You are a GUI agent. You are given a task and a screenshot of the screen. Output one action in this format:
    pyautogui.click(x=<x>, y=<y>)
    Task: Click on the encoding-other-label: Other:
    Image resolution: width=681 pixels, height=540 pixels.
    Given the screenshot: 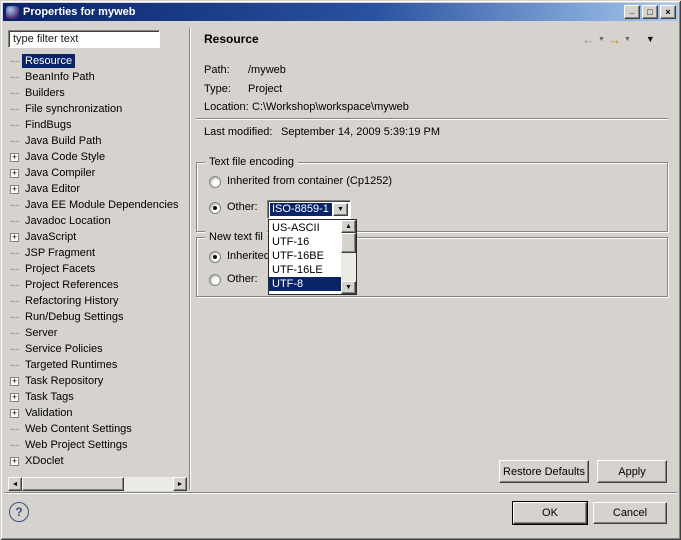 What is the action you would take?
    pyautogui.click(x=242, y=207)
    